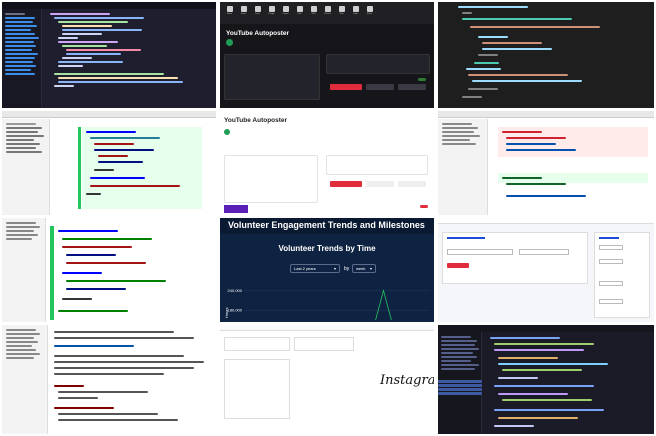  Describe the element at coordinates (229, 12) in the screenshot. I see `ribbon-button: Home` at that location.